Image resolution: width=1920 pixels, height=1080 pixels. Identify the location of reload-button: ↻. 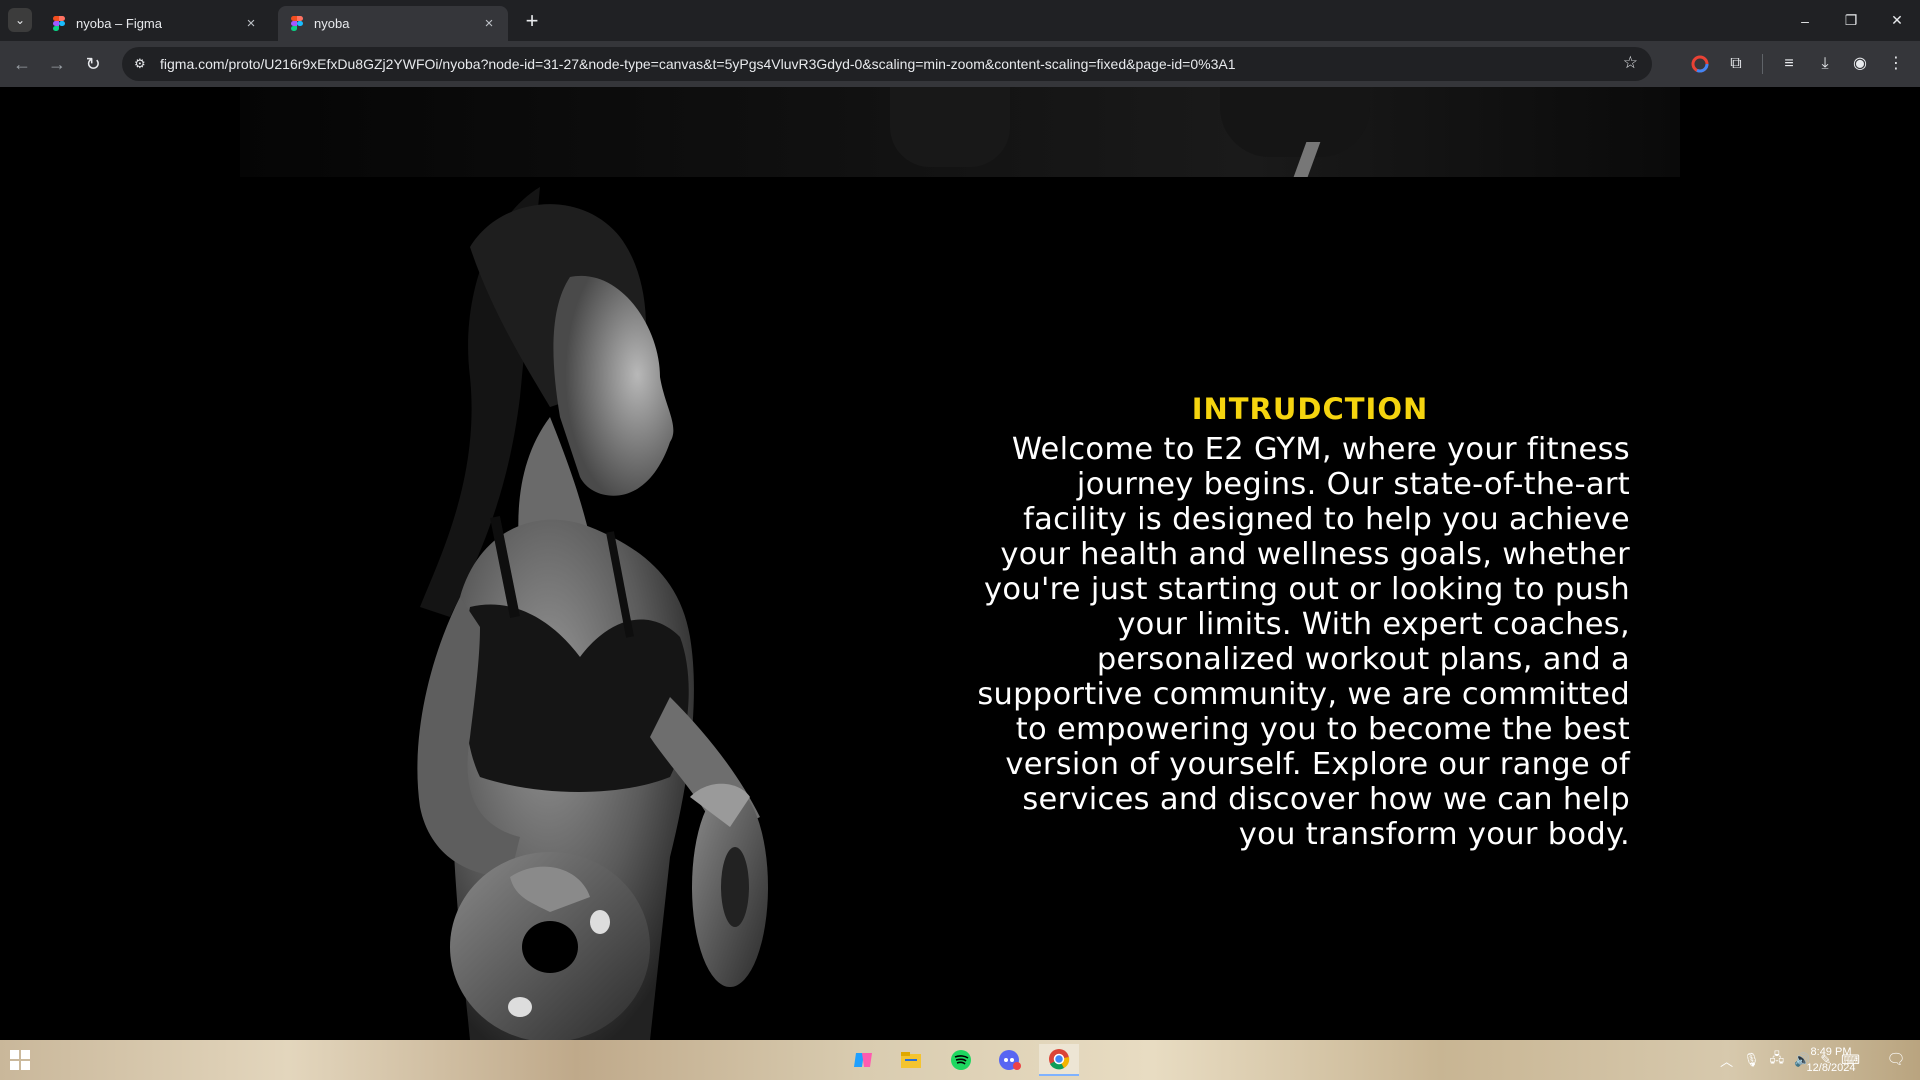
(93, 64).